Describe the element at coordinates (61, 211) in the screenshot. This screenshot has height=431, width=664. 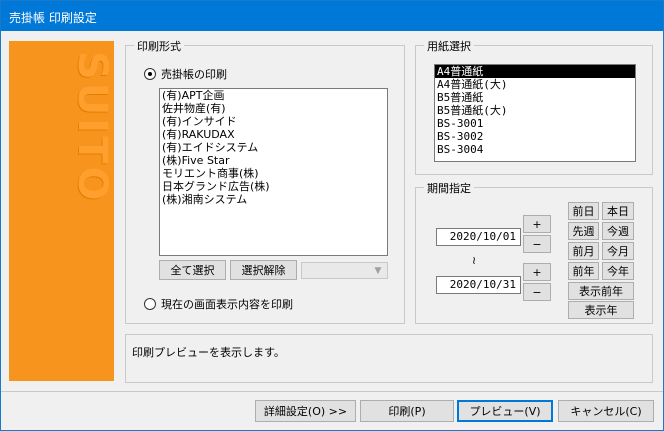
I see `brand-logo-panel: SUITO` at that location.